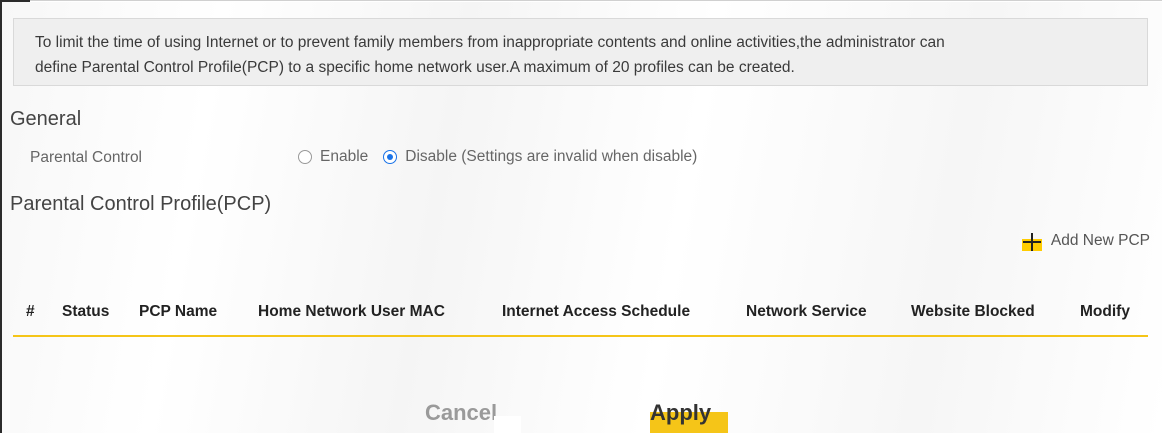 This screenshot has height=433, width=1162. Describe the element at coordinates (973, 311) in the screenshot. I see `column-header-website-blocked: Website Blocked` at that location.